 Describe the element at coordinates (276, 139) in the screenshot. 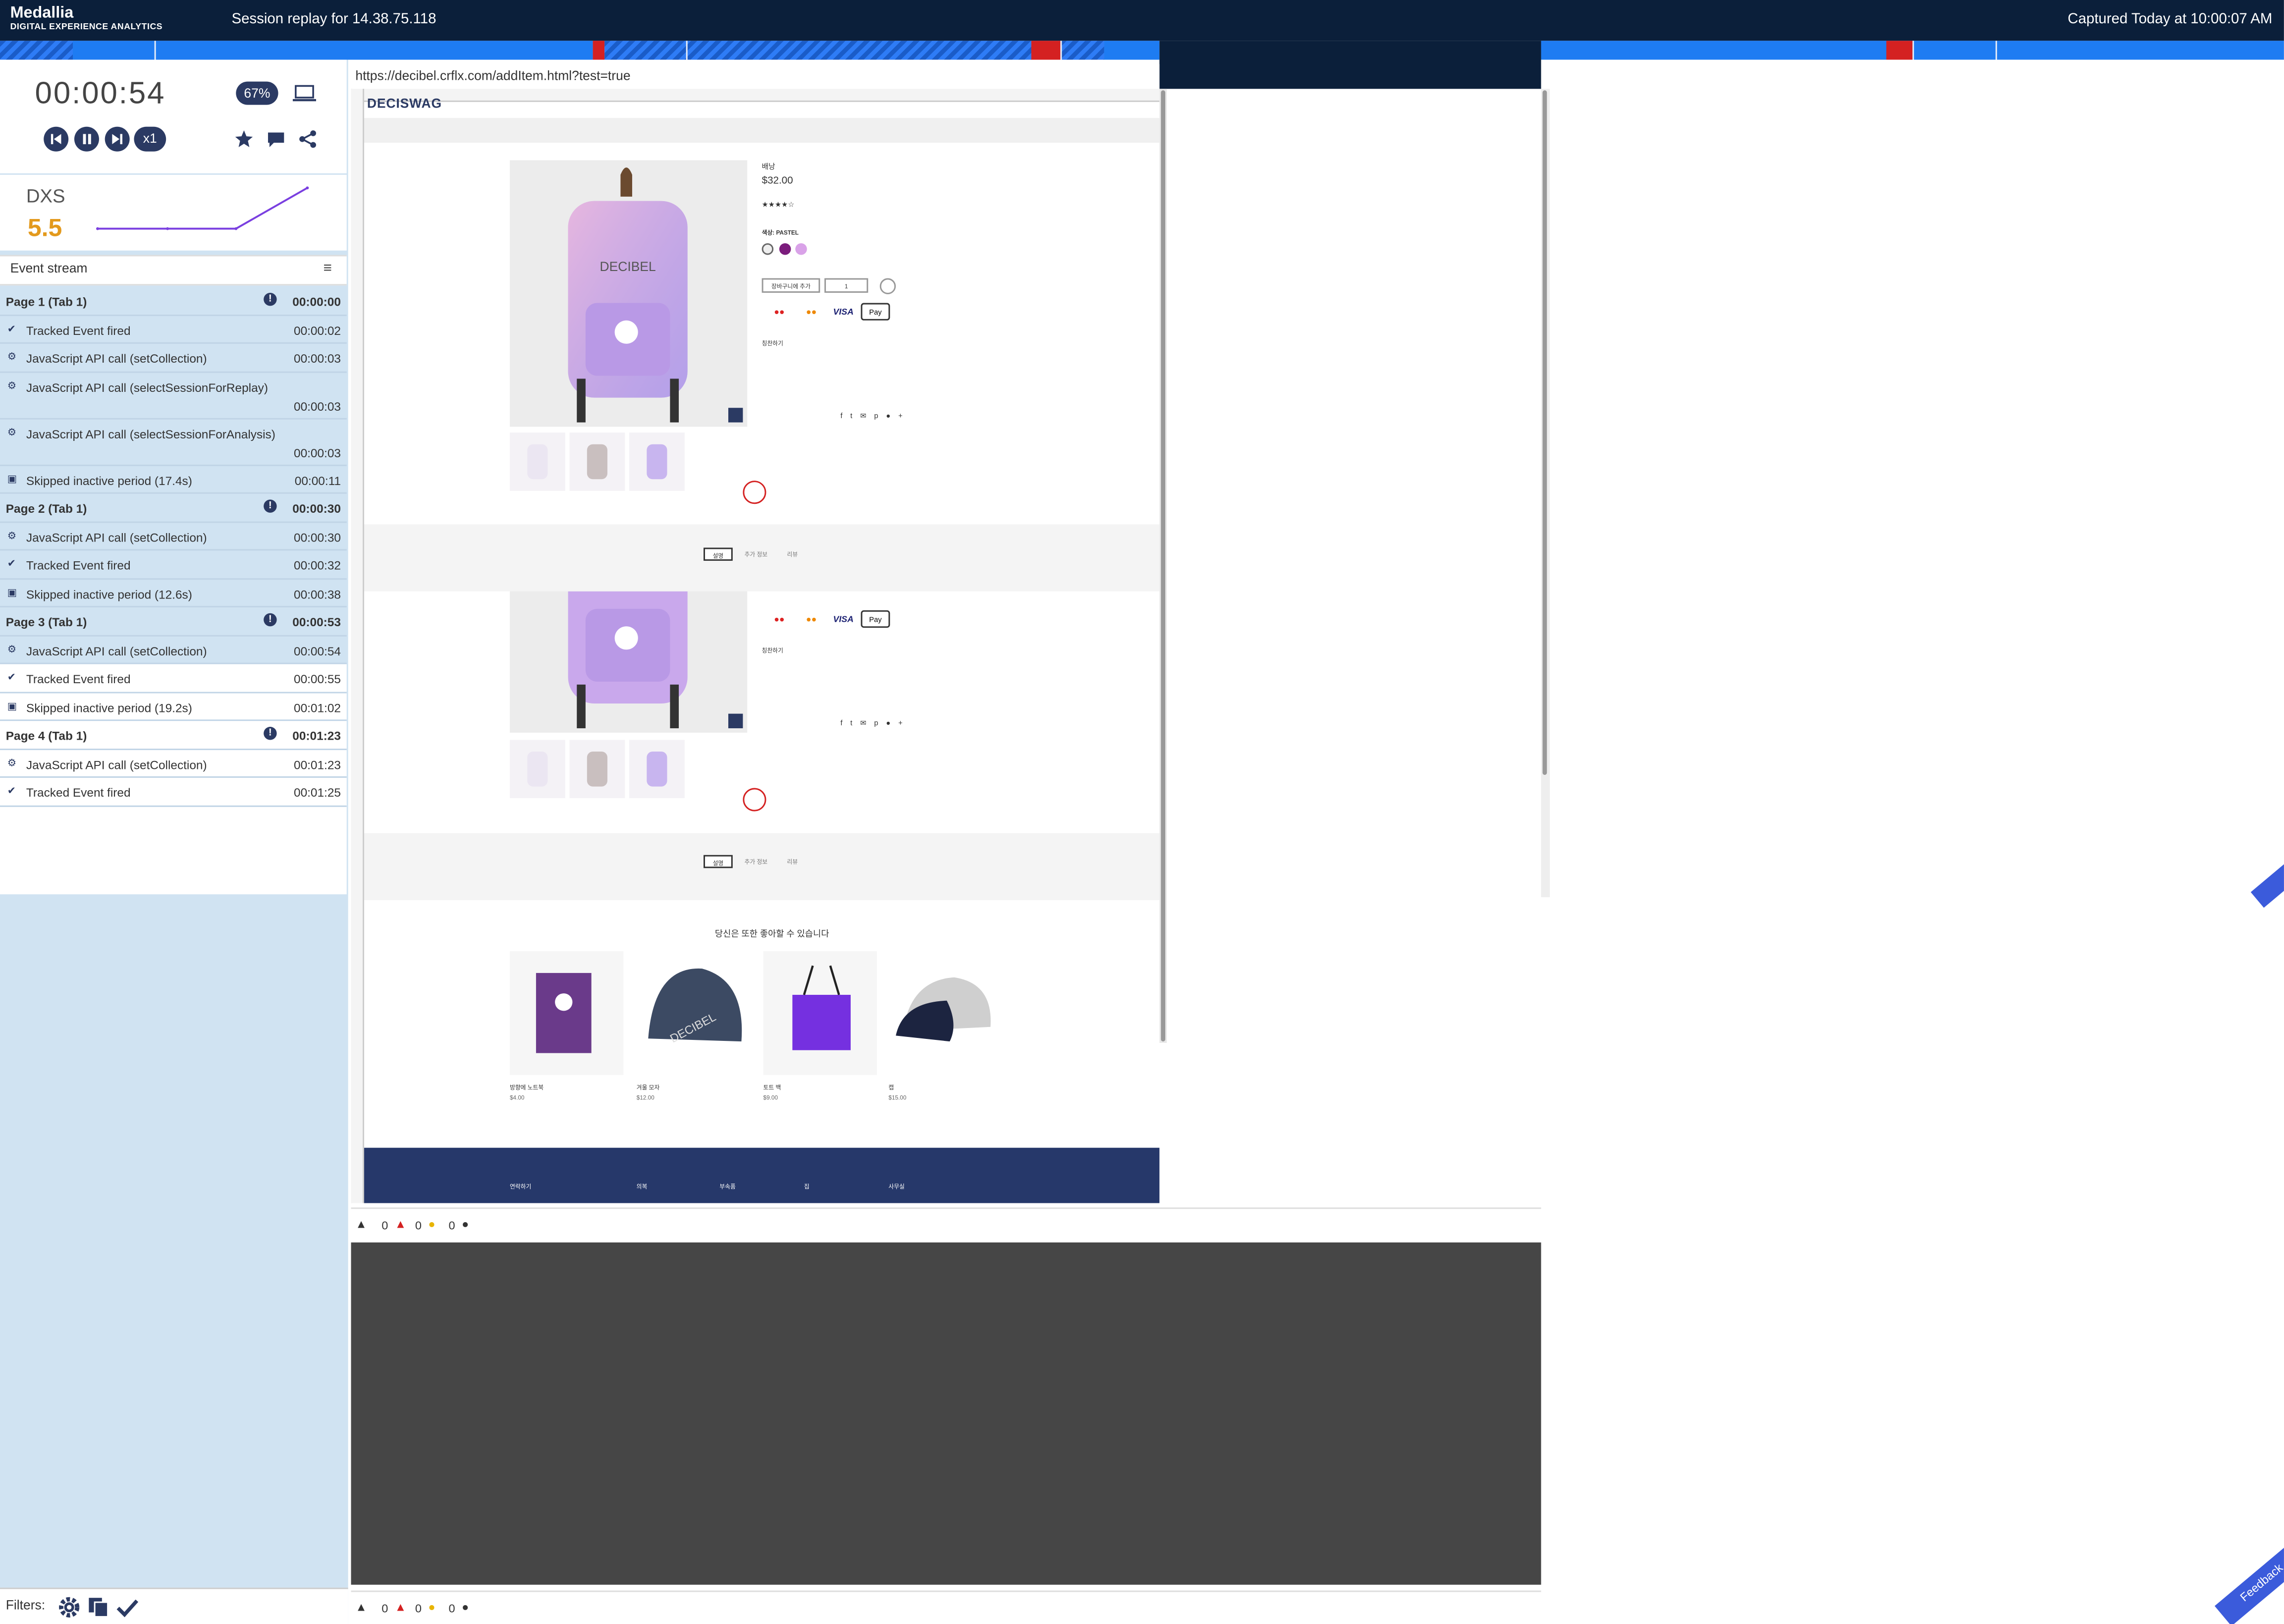

I see `comment-icon` at that location.